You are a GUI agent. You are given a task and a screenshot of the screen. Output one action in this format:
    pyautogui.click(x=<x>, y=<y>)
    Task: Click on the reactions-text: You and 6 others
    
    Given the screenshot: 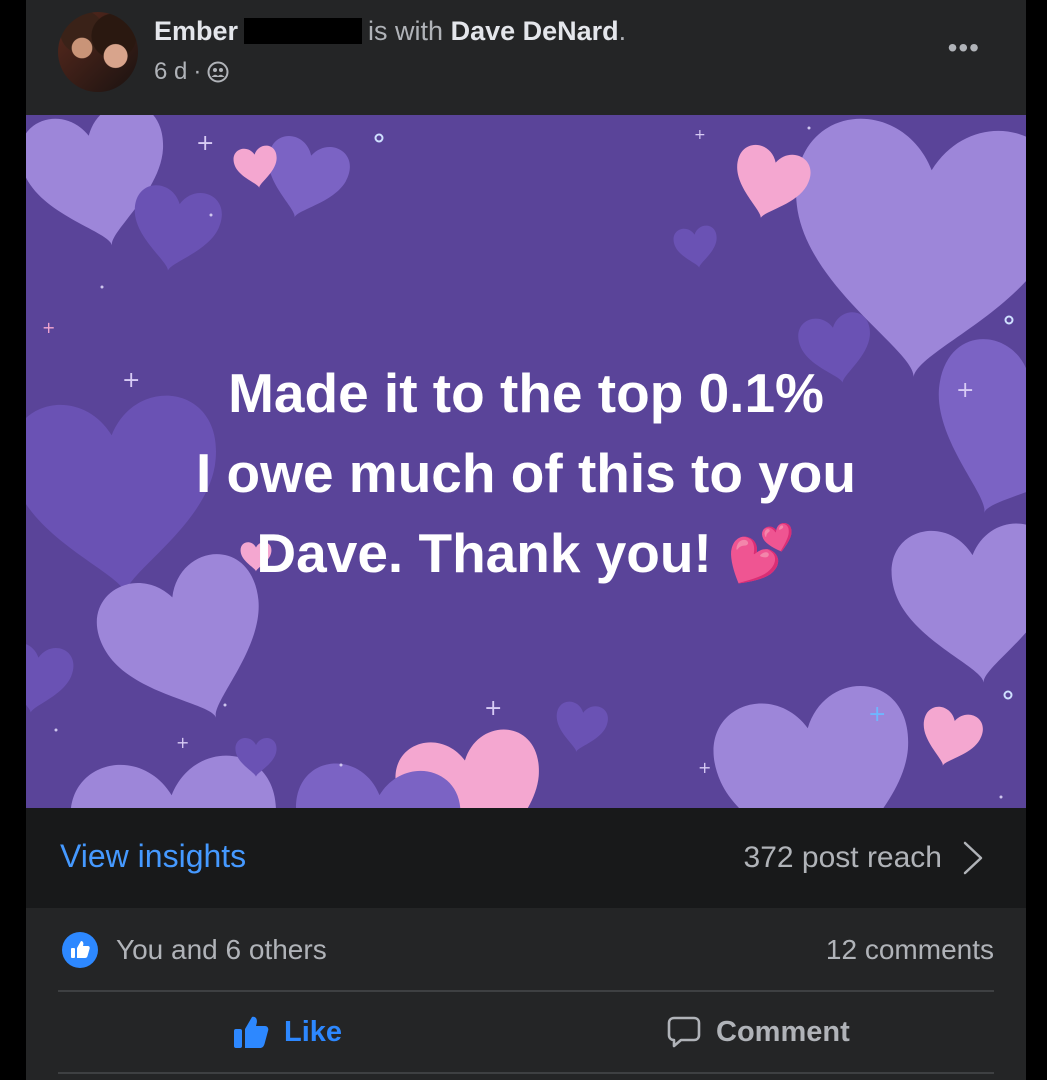 What is the action you would take?
    pyautogui.click(x=221, y=950)
    